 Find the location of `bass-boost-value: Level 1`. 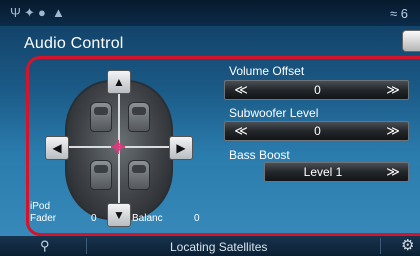

bass-boost-value: Level 1 is located at coordinates (323, 172).